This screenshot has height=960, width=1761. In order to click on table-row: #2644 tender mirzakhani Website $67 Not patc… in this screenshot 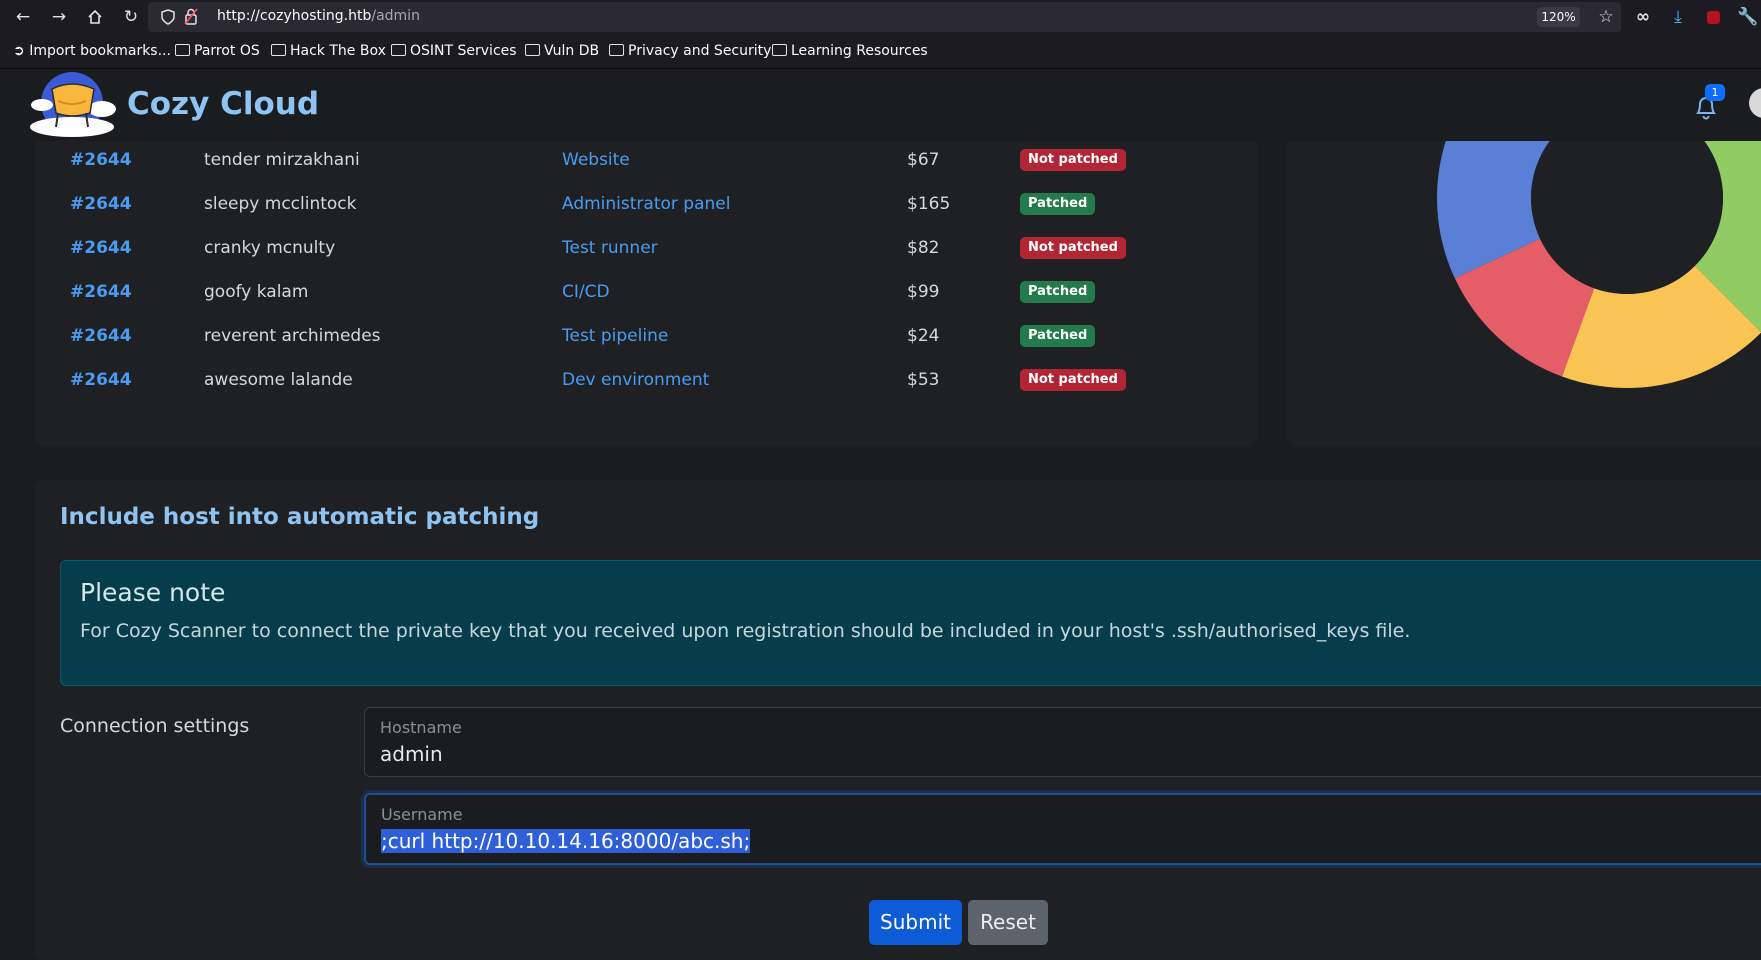, I will do `click(646, 160)`.